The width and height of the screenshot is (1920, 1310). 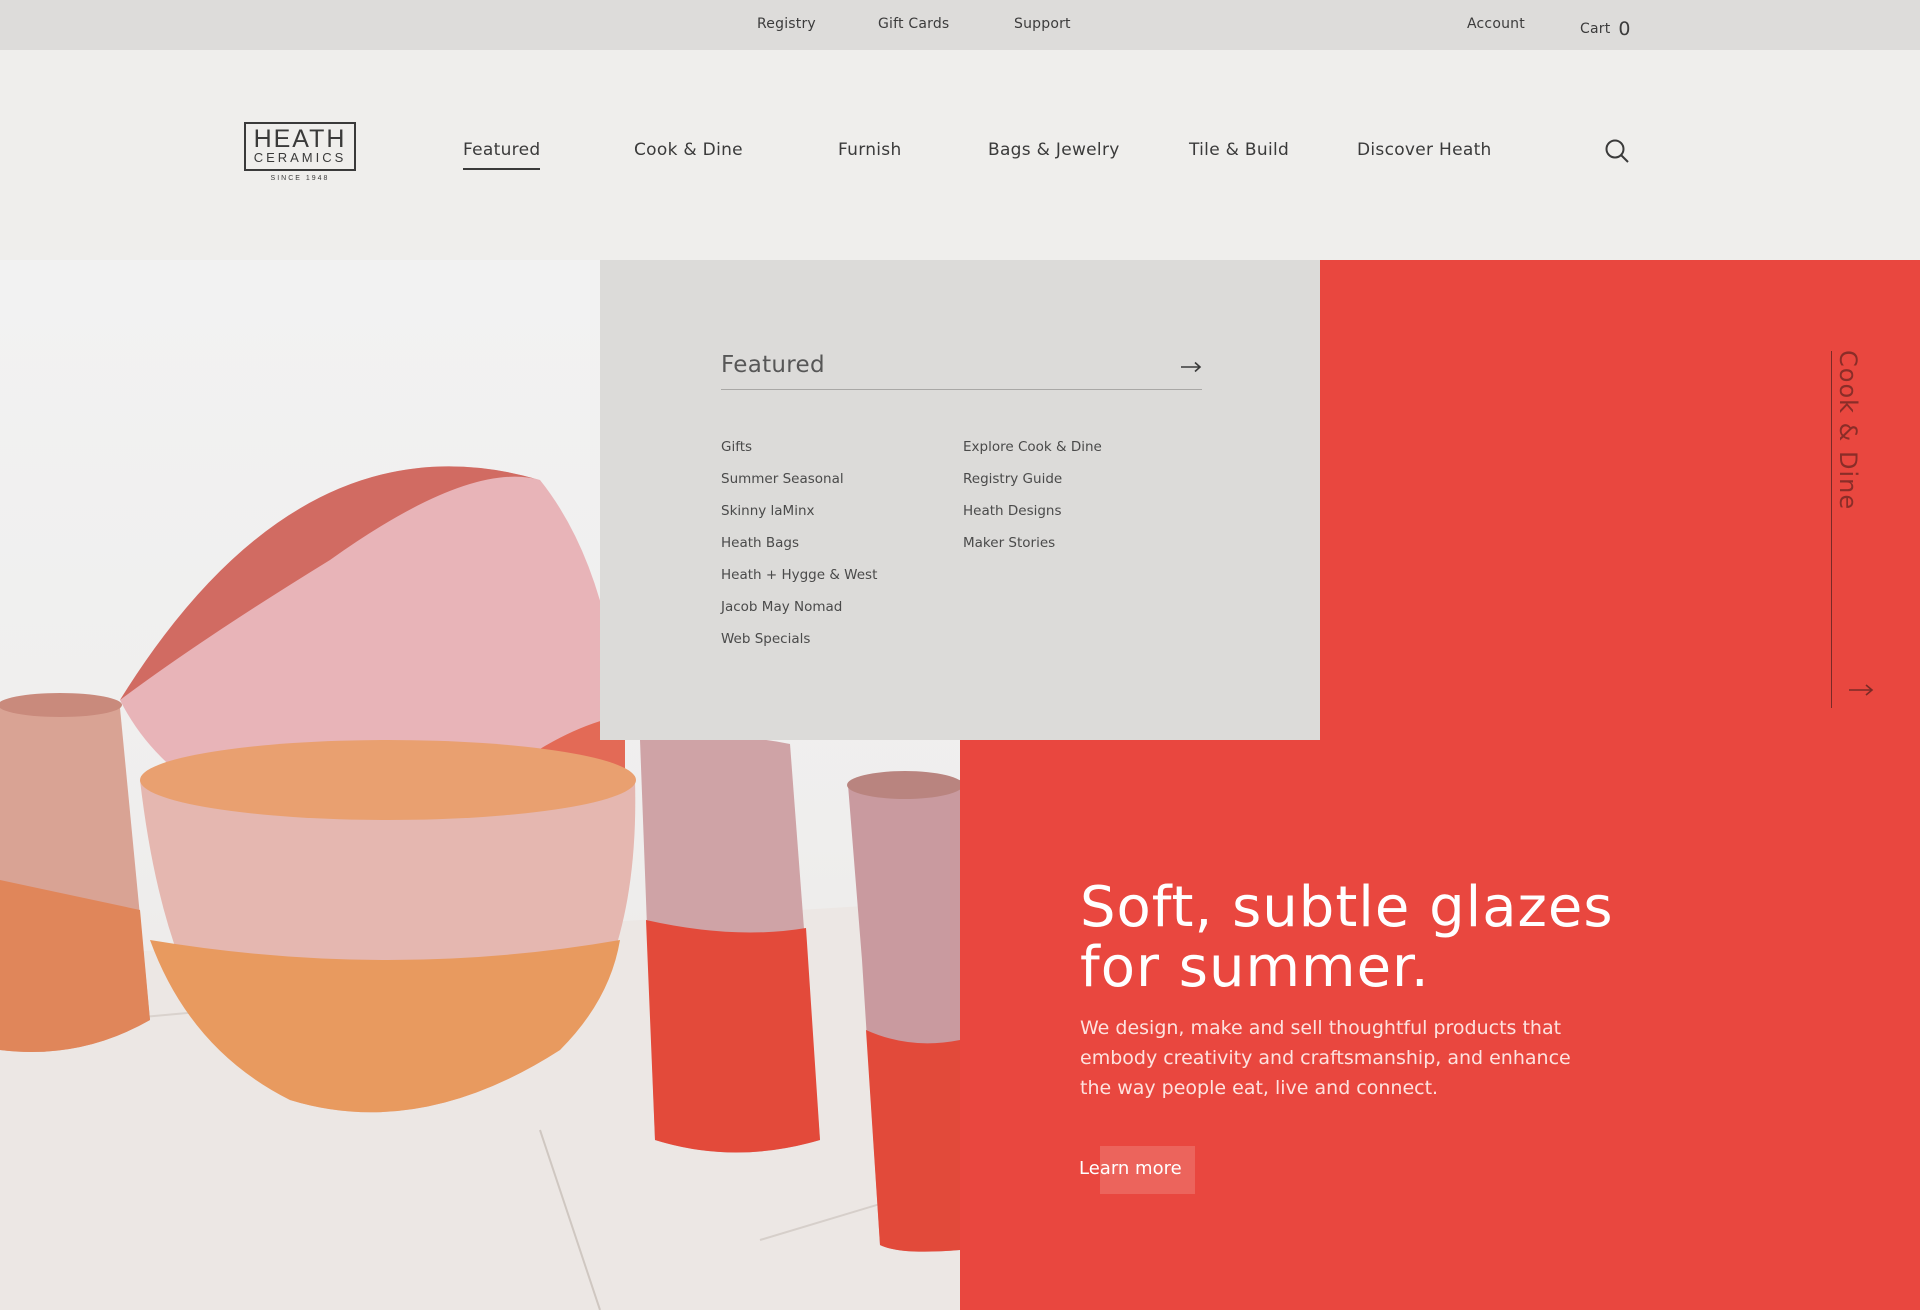 I want to click on menu-item-gifts: Gifts, so click(x=736, y=447).